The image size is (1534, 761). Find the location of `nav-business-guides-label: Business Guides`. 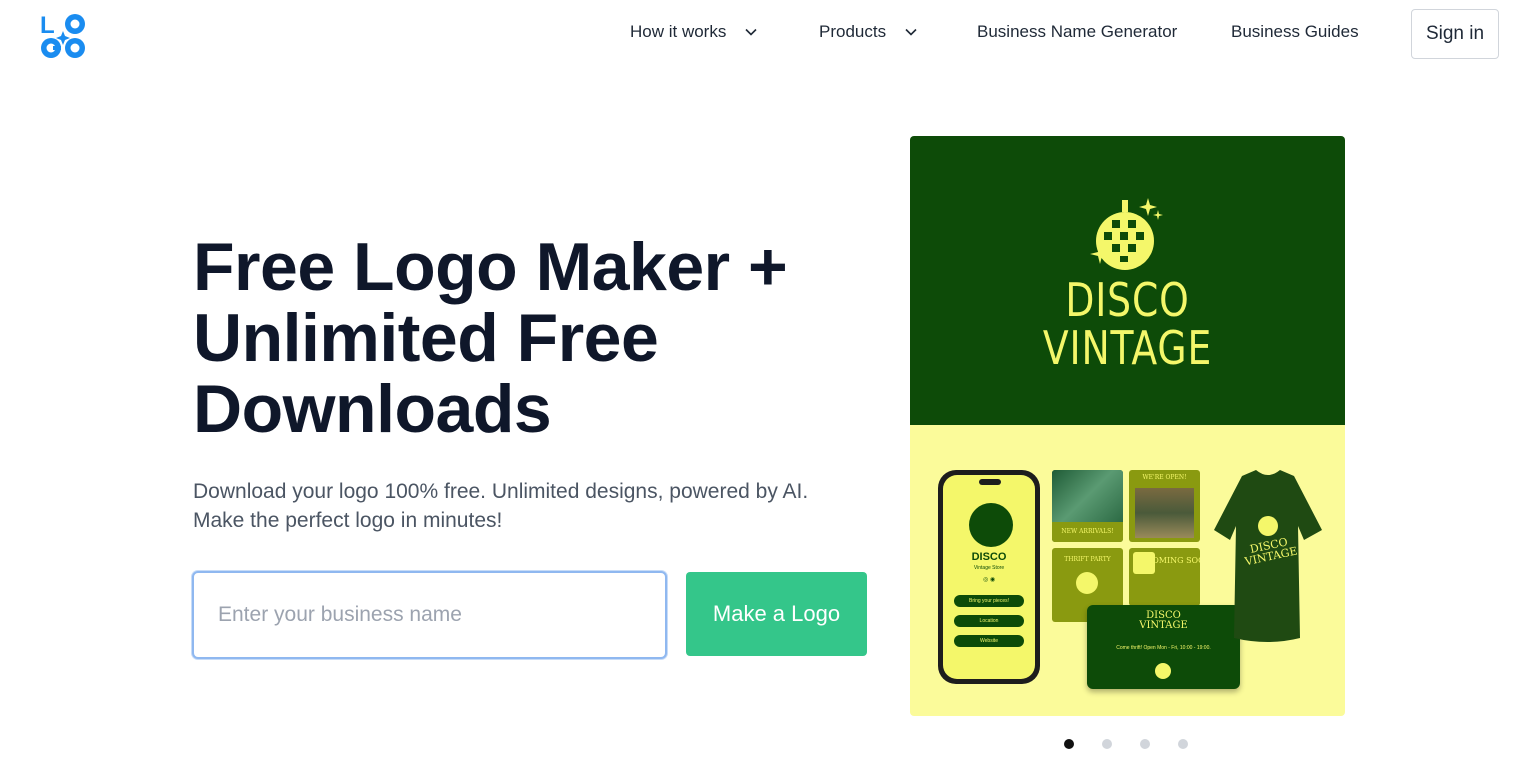

nav-business-guides-label: Business Guides is located at coordinates (1295, 31).